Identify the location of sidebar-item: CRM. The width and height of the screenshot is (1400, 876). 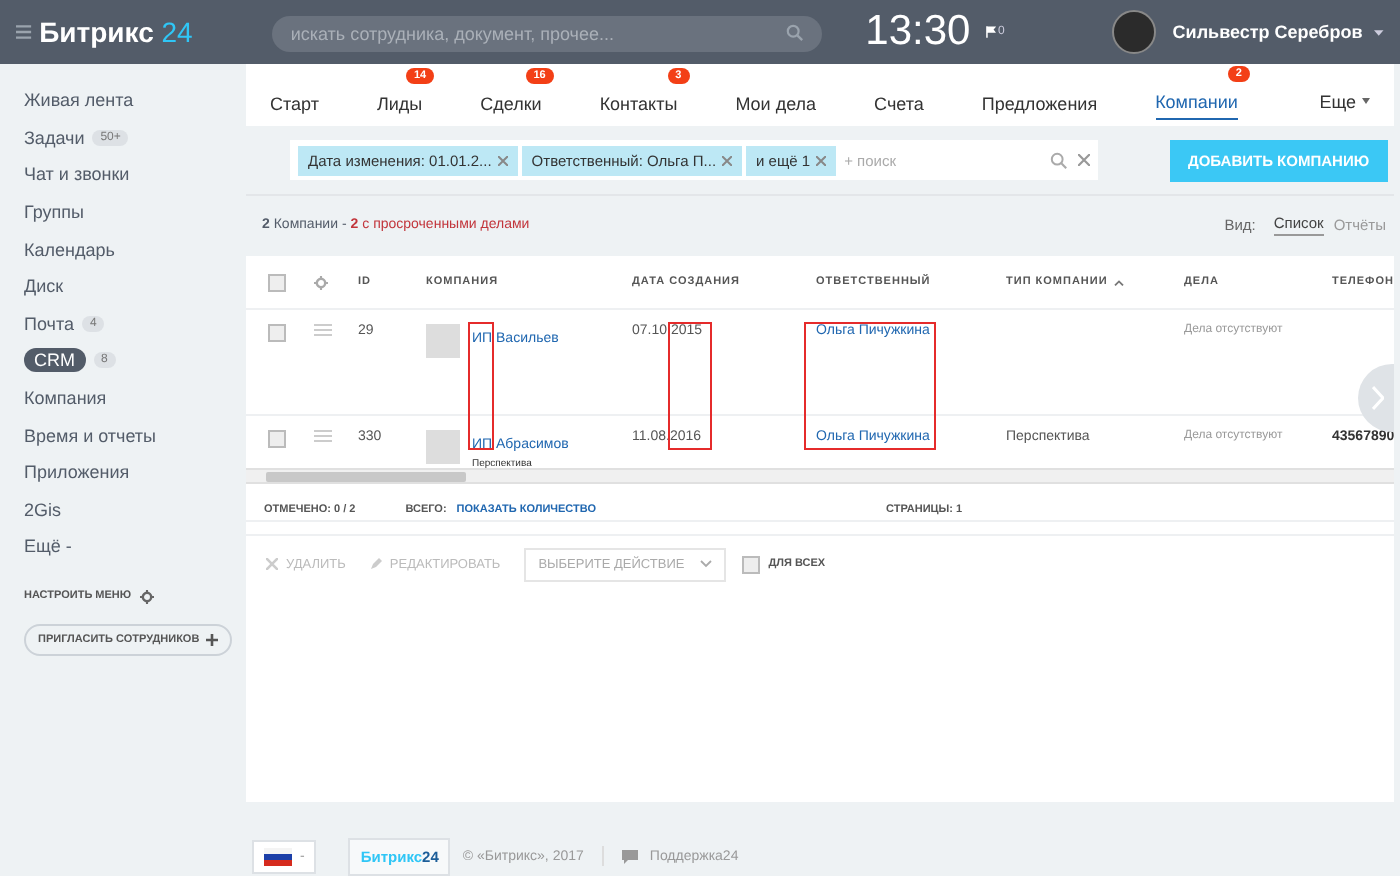
(54, 360).